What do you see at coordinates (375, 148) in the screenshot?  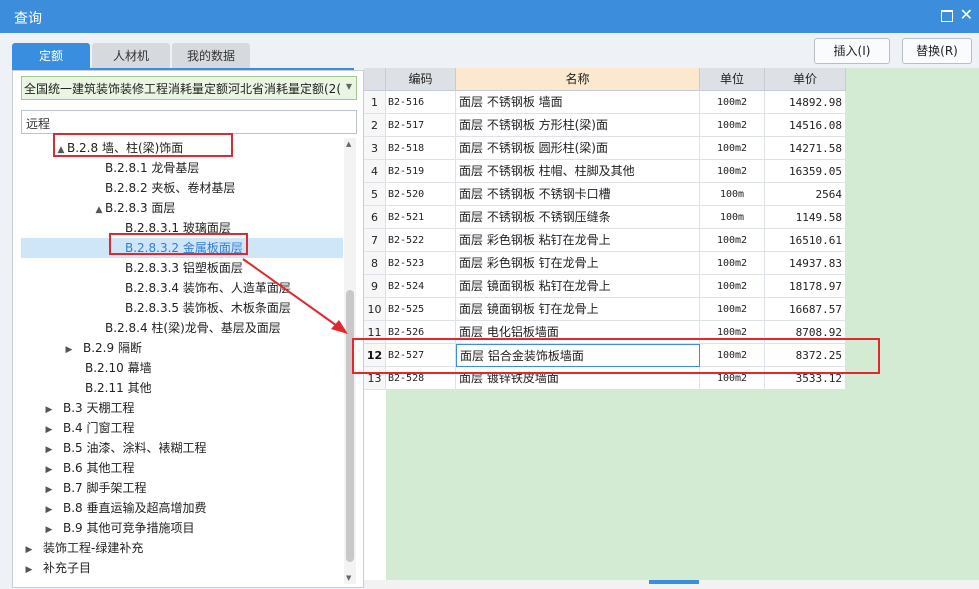 I see `row-number: 3` at bounding box center [375, 148].